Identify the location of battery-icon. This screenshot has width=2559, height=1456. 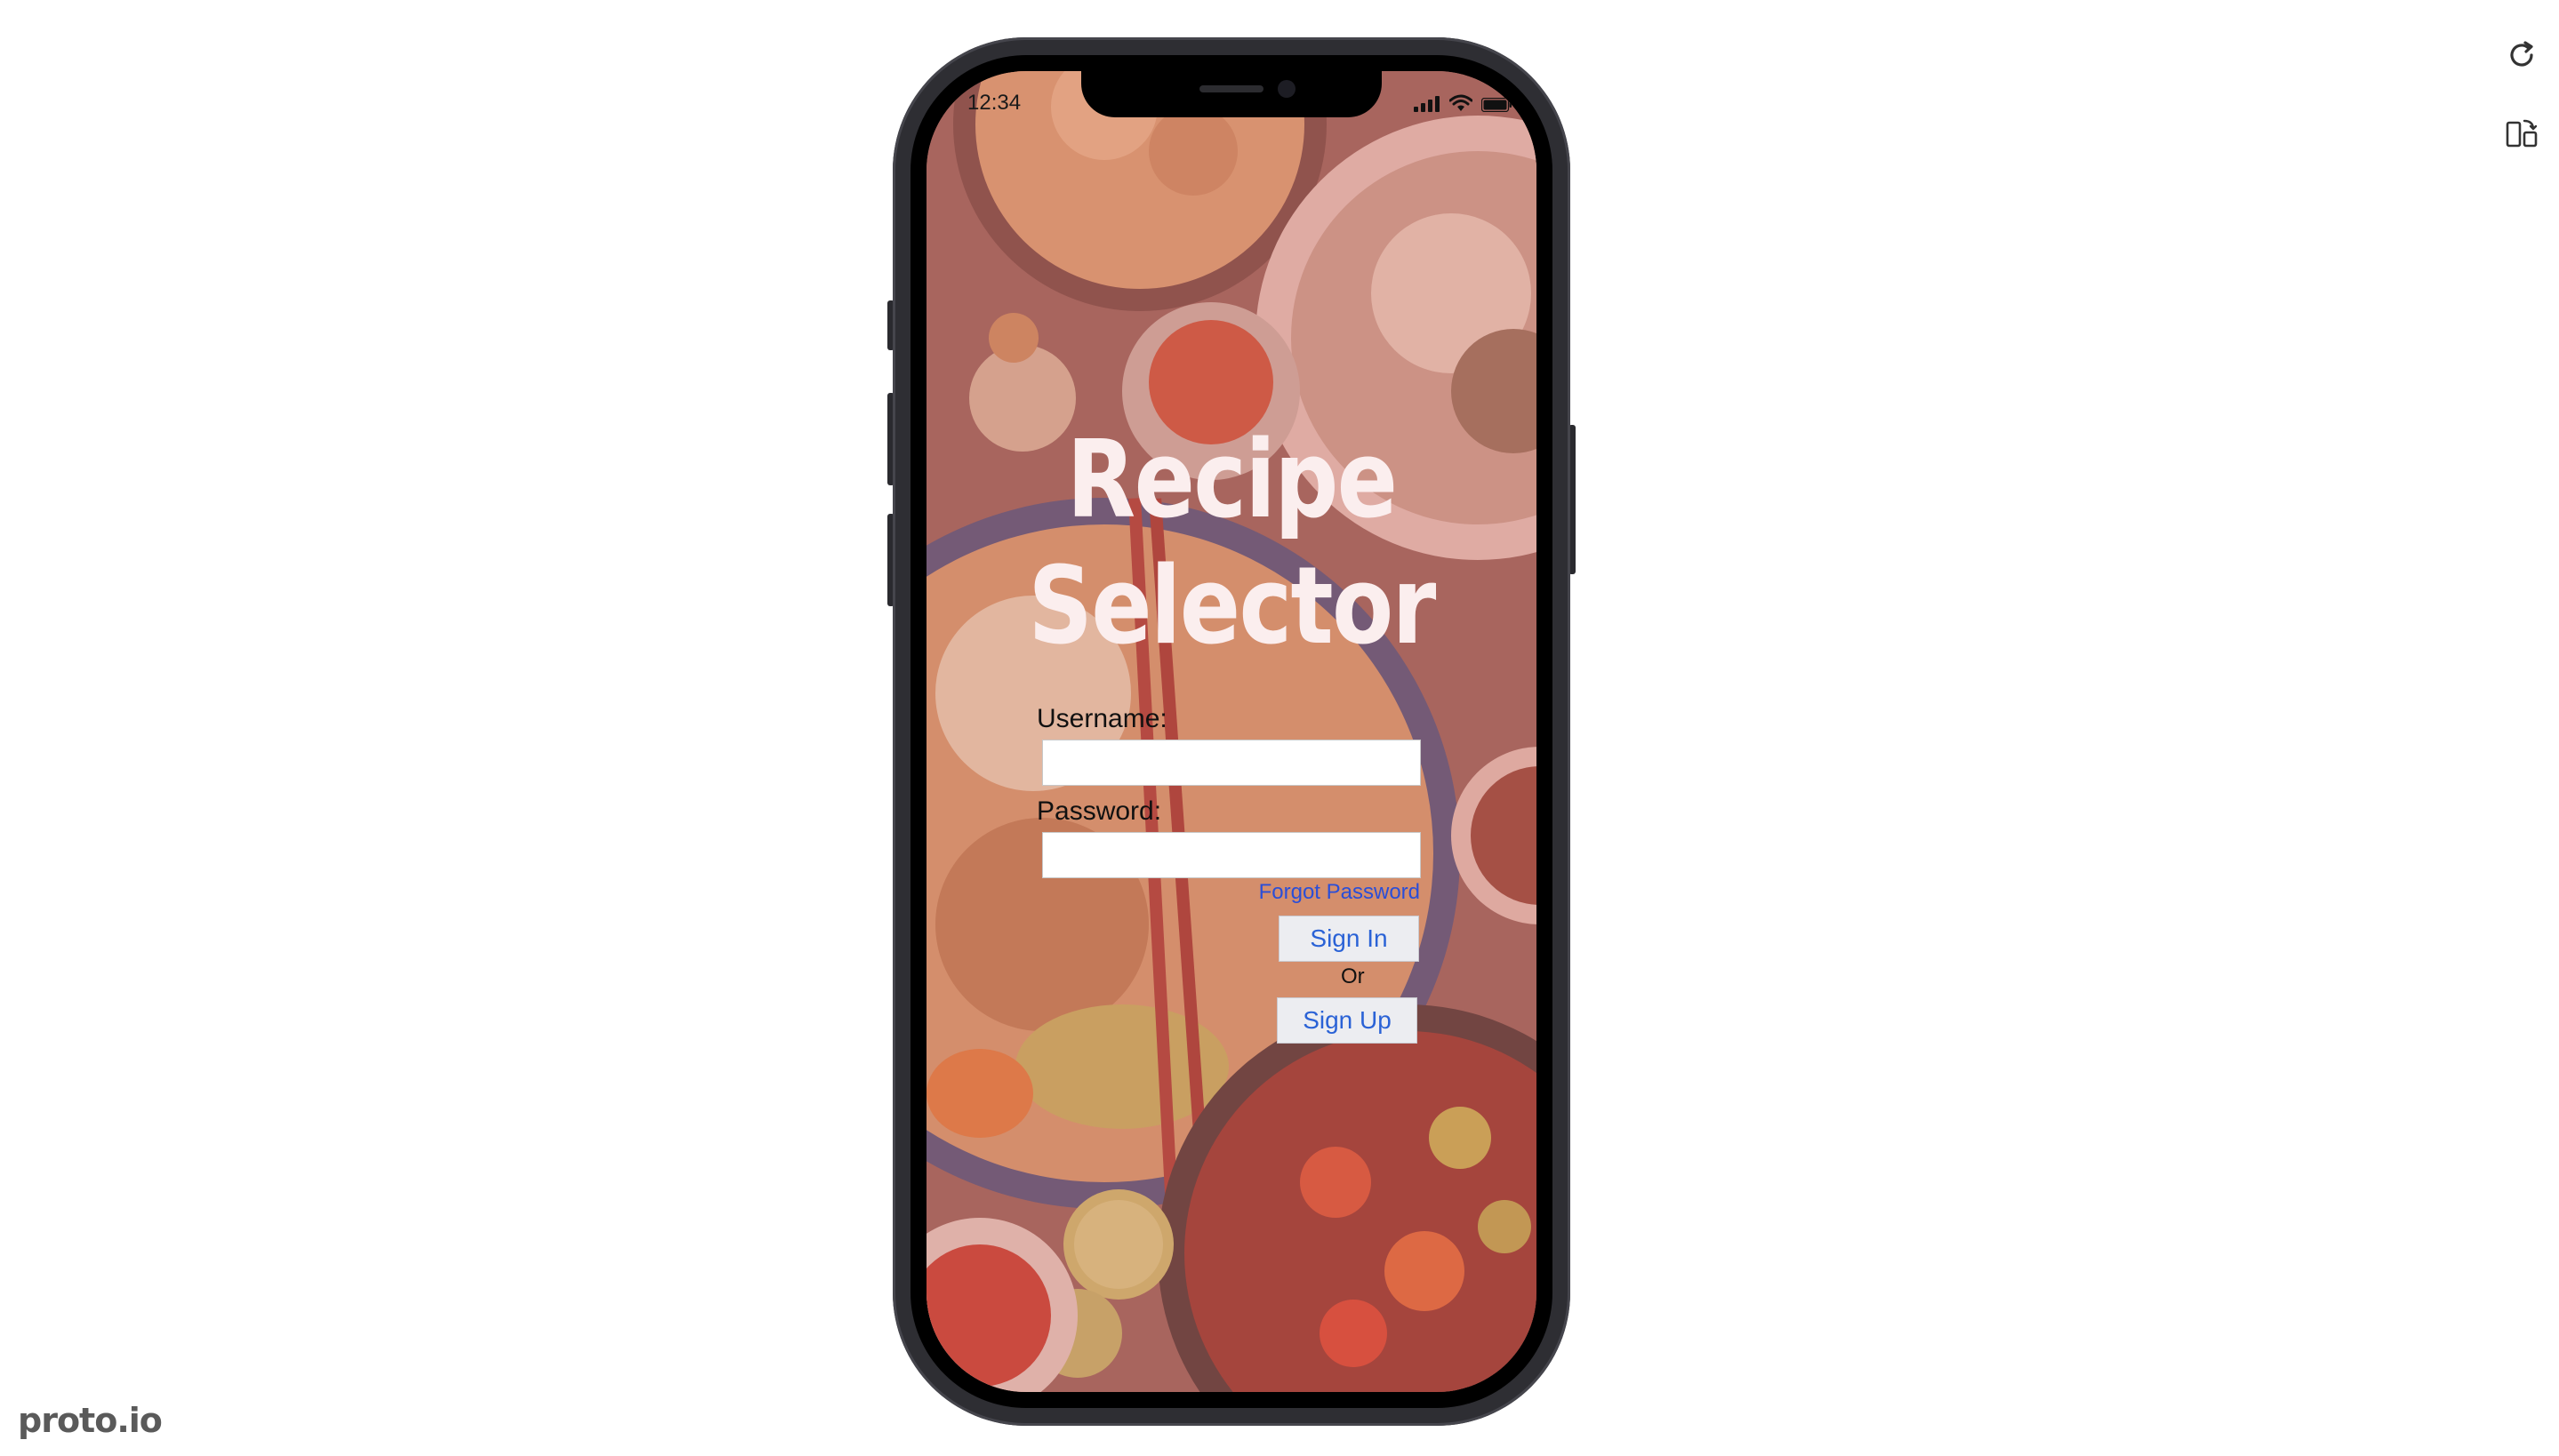
(1496, 105).